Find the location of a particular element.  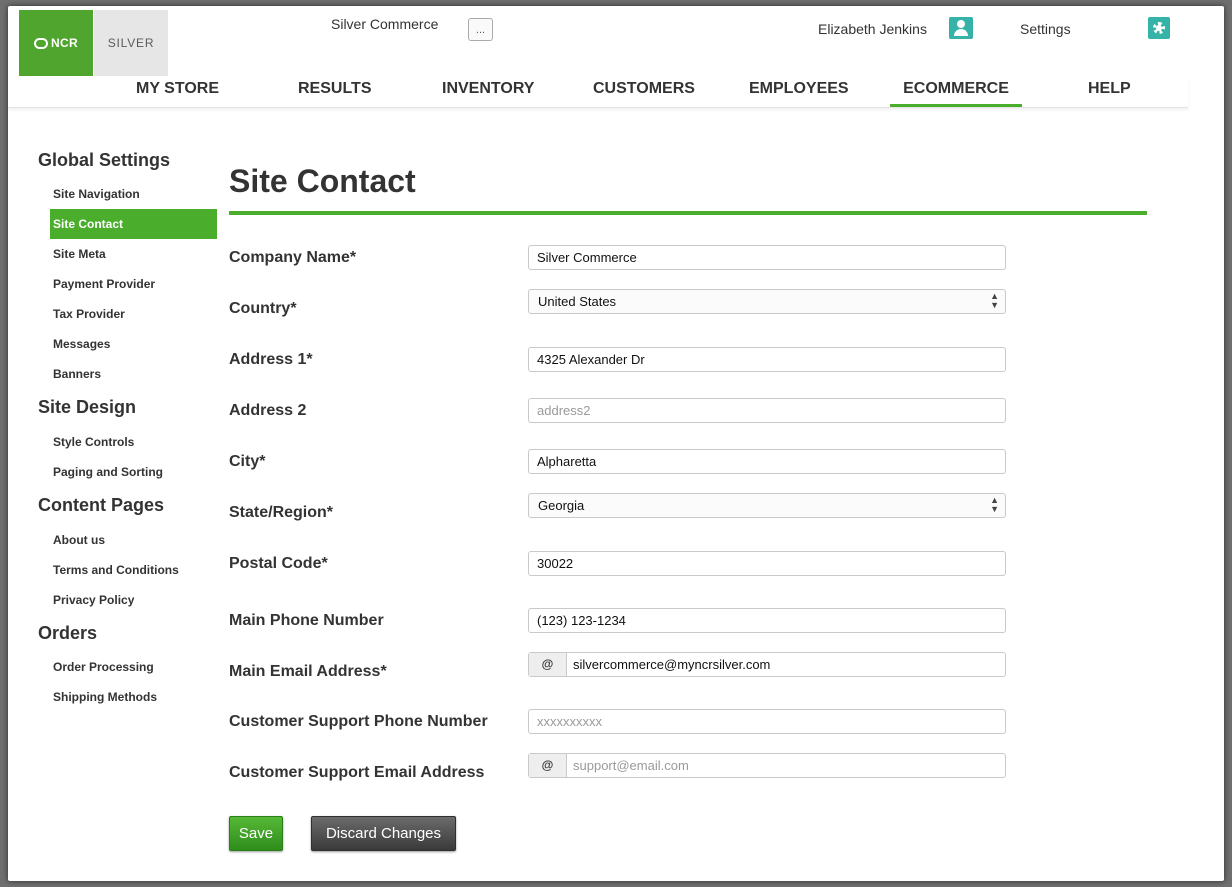

main-email-label: Main Email Address* is located at coordinates (308, 671).